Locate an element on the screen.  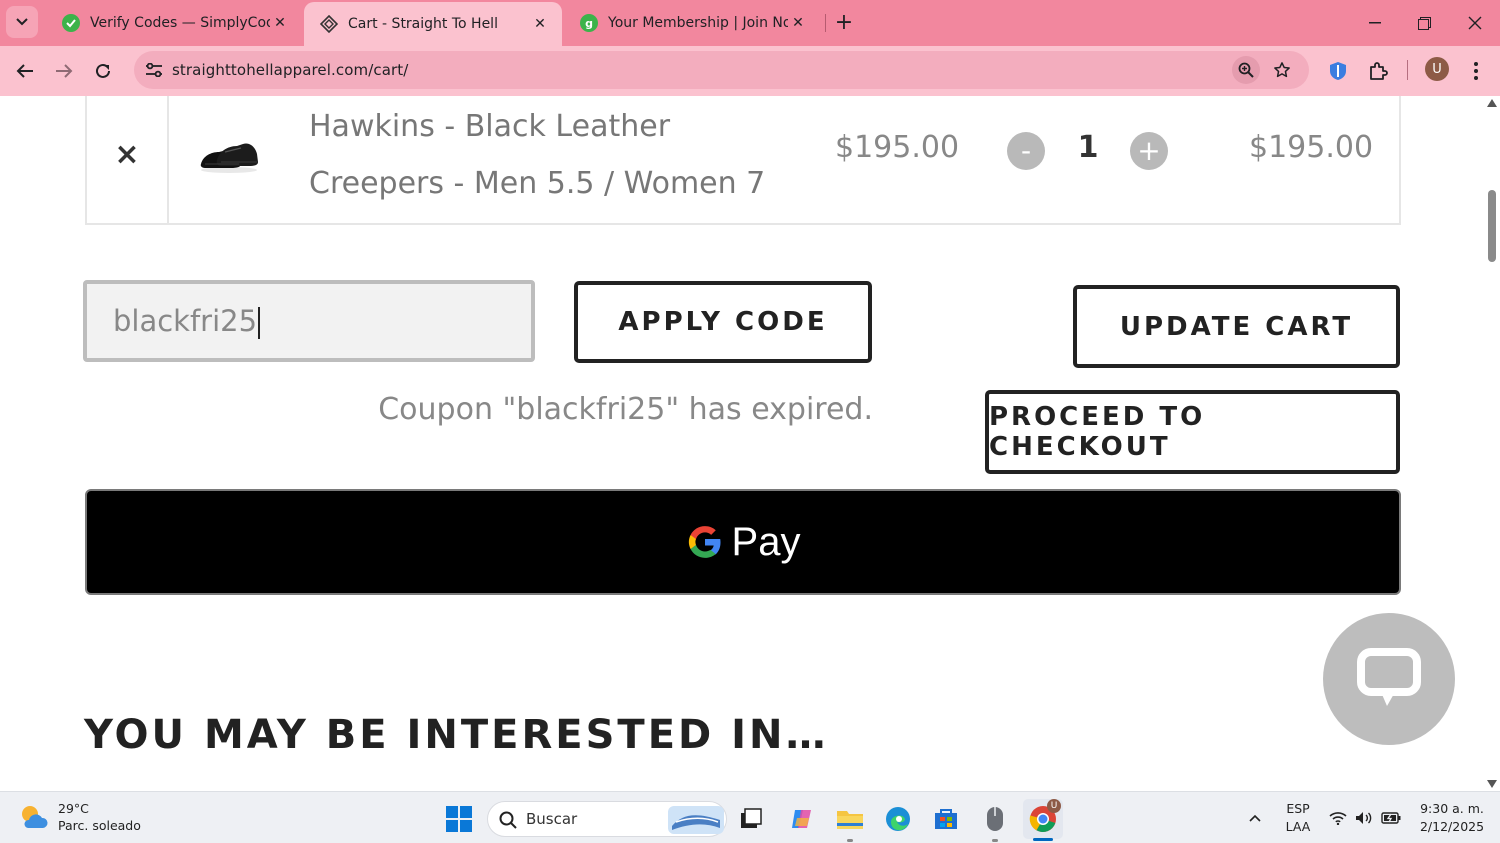
mouse-icon is located at coordinates (995, 819).